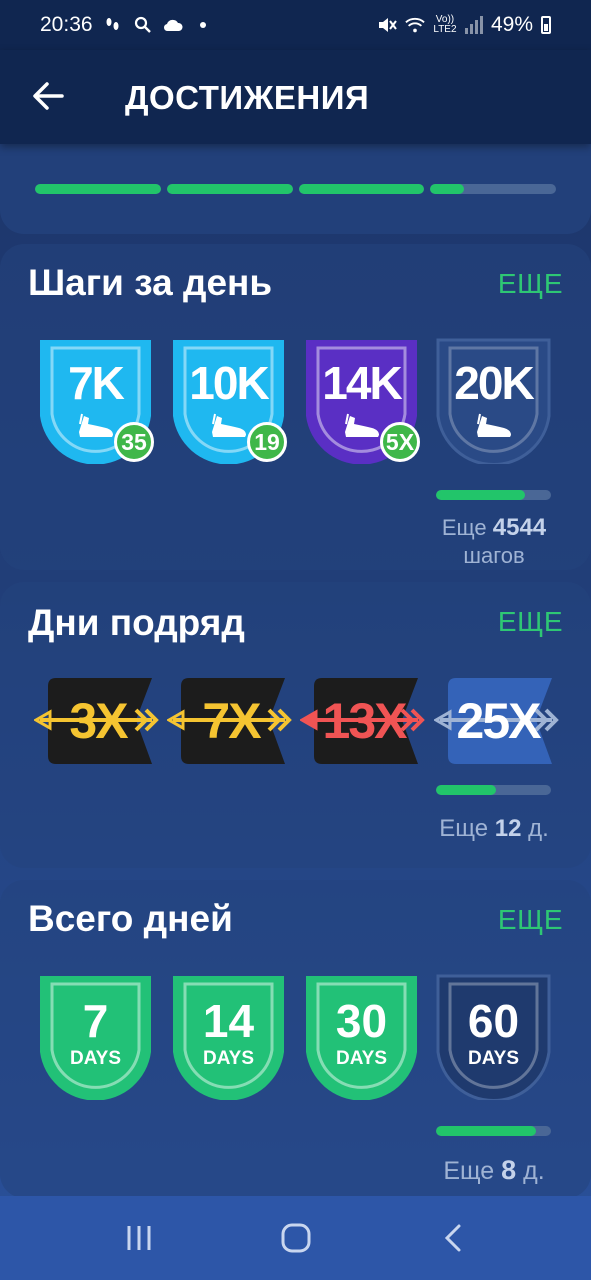  I want to click on recent-apps-button, so click(139, 1238).